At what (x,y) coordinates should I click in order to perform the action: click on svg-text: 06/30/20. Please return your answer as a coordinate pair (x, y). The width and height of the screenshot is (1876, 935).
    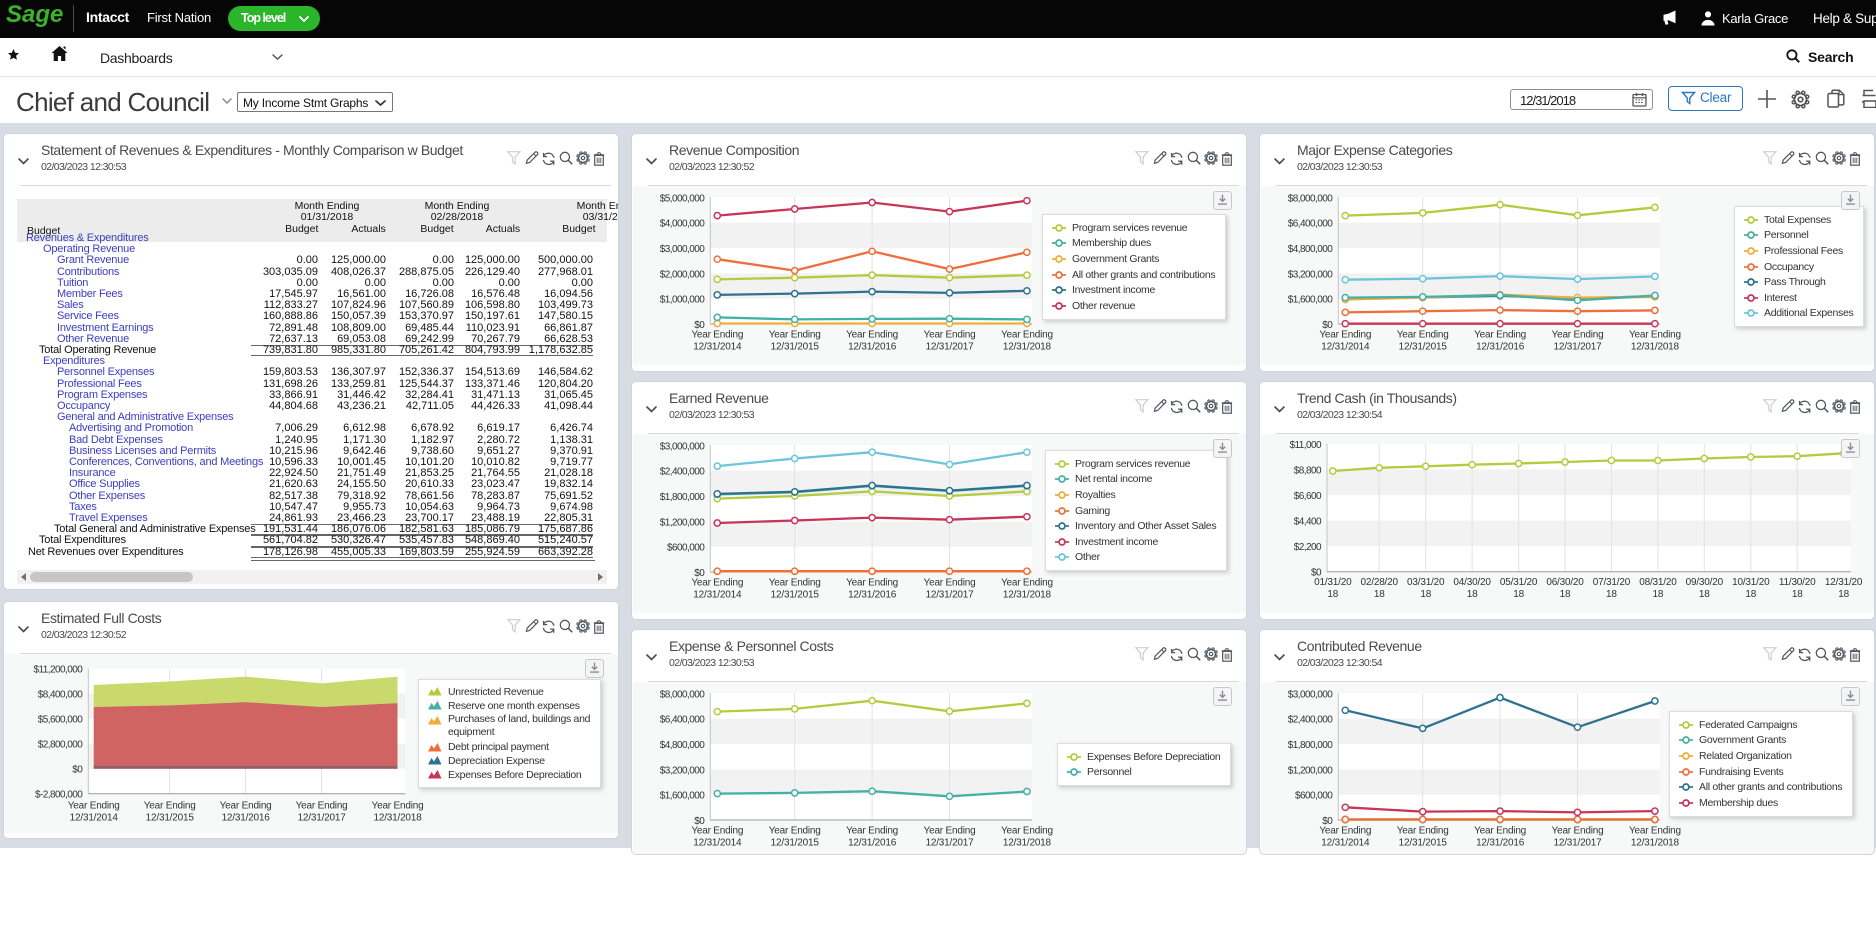
    Looking at the image, I should click on (1565, 582).